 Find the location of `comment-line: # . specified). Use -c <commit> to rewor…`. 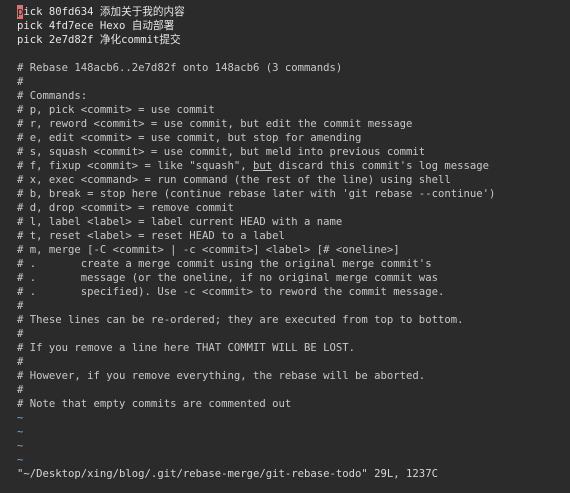

comment-line: # . specified). Use -c <commit> to rewor… is located at coordinates (231, 292).